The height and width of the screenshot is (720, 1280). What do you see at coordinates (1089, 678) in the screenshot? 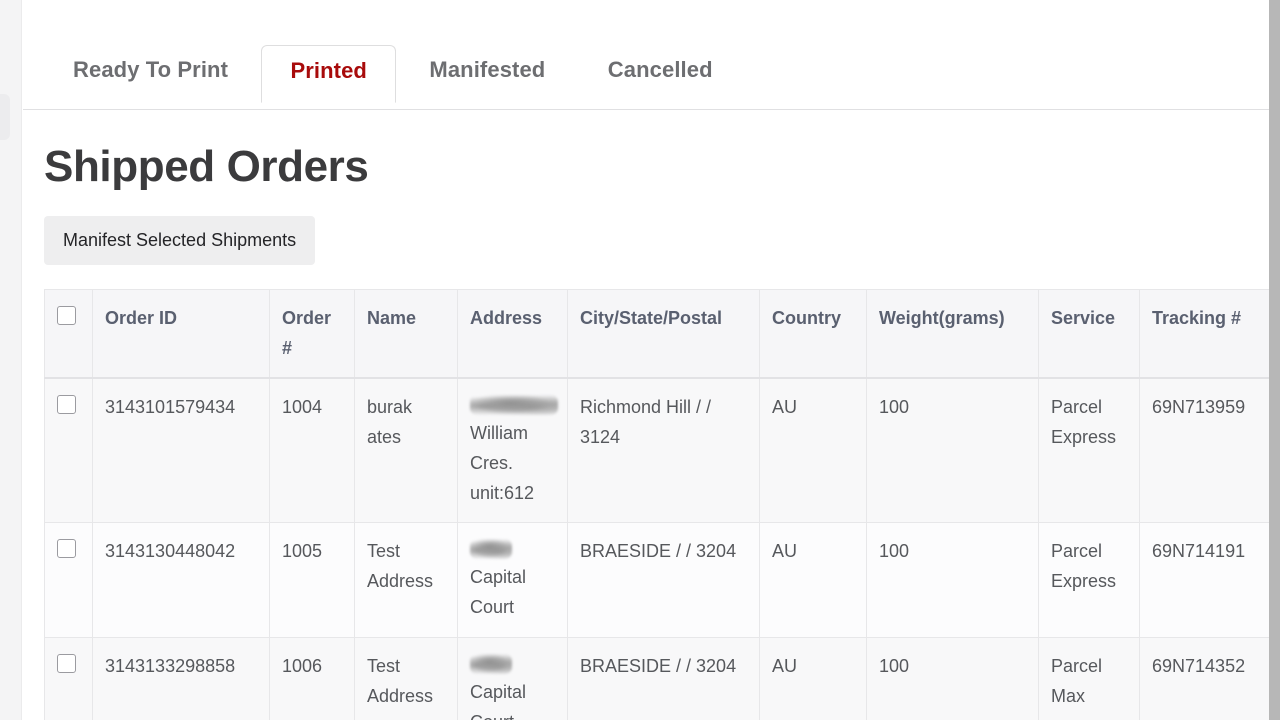
I see `cell-service: Parcel Max` at bounding box center [1089, 678].